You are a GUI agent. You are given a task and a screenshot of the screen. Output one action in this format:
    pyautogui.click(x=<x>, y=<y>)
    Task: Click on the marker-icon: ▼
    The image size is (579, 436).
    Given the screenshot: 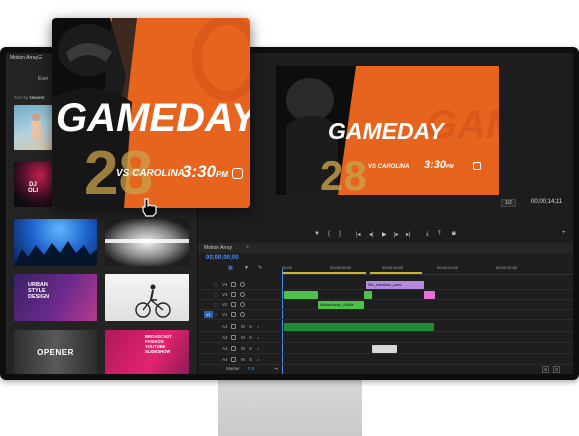 What is the action you would take?
    pyautogui.click(x=317, y=234)
    